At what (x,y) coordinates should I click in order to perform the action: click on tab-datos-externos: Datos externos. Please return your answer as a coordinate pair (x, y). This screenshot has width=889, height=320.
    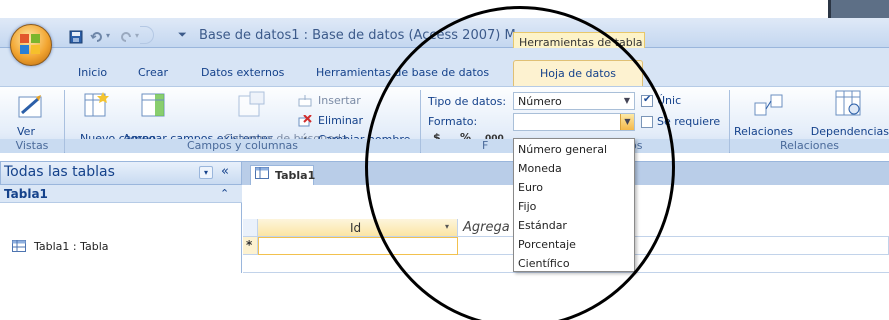
    Looking at the image, I should click on (242, 72).